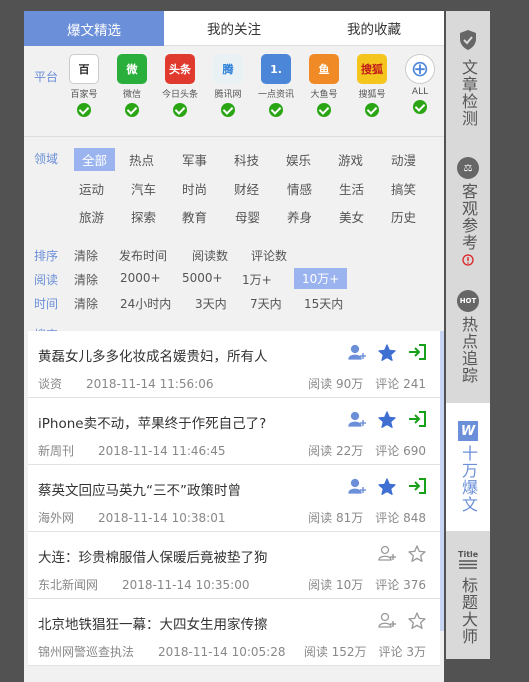 The width and height of the screenshot is (529, 682). Describe the element at coordinates (143, 216) in the screenshot. I see `domain-option: 探索` at that location.